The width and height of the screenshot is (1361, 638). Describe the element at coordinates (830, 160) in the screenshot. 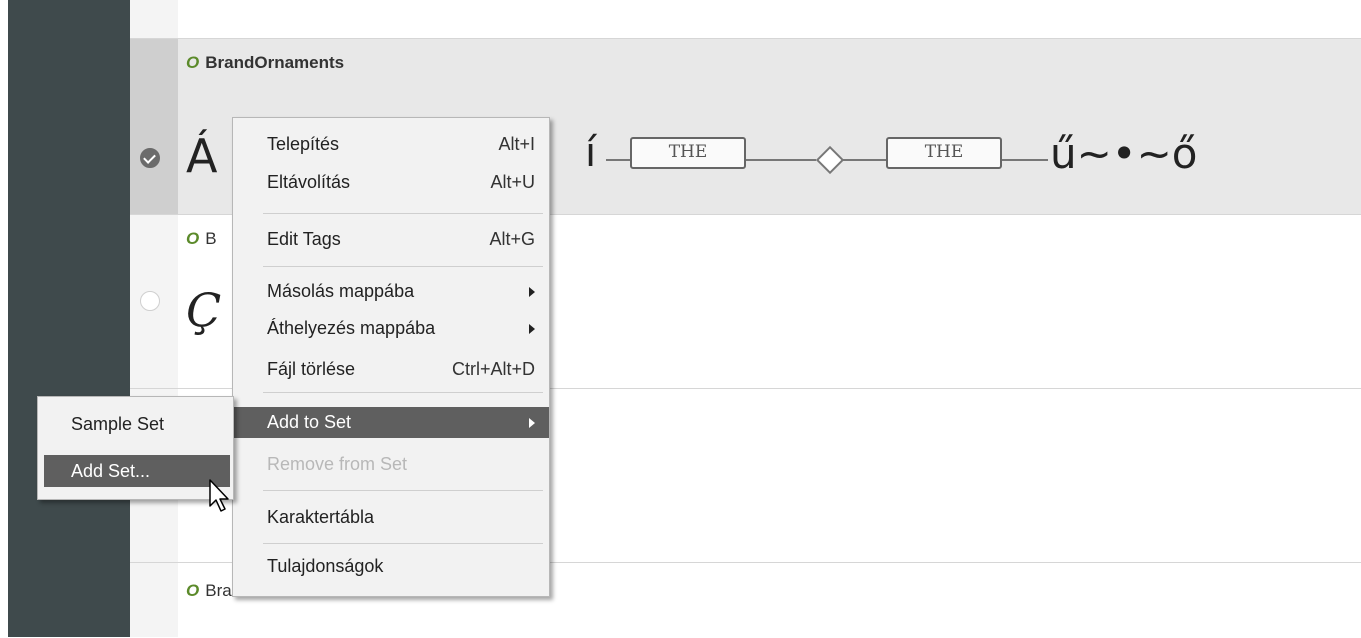

I see `ornament-diamond` at that location.